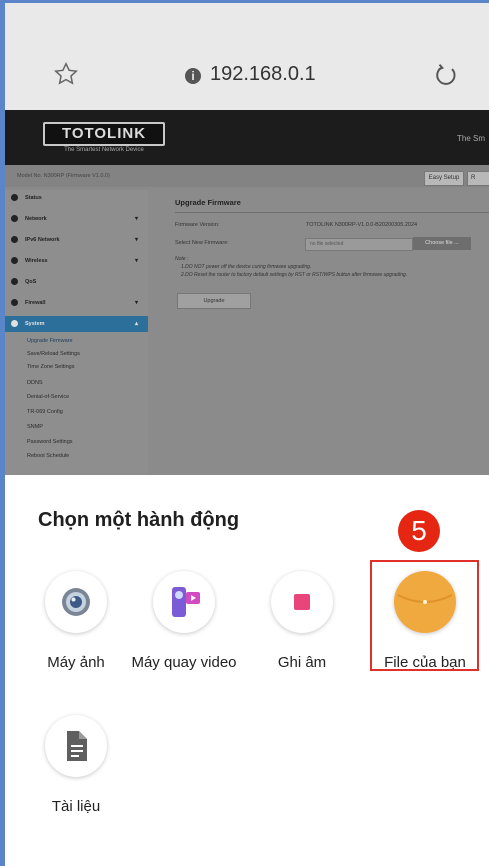  What do you see at coordinates (63, 176) in the screenshot?
I see `model-number: Model No. N300RP (Firmware V1.0.0)` at bounding box center [63, 176].